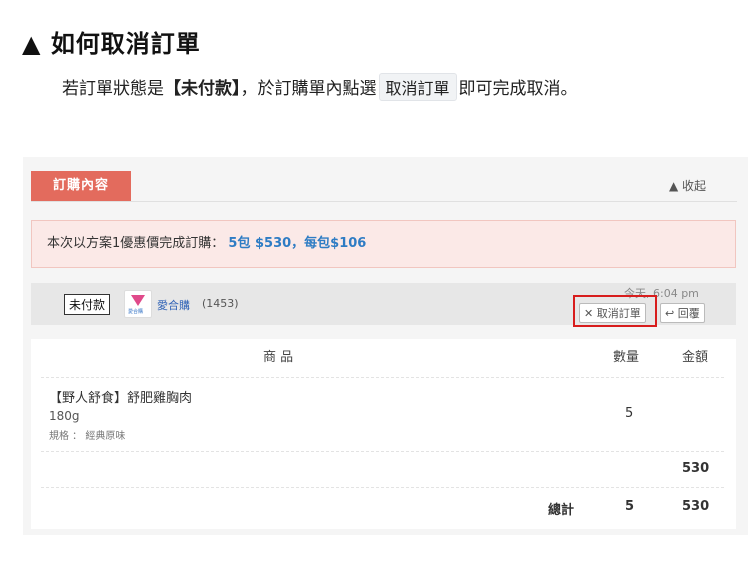 The image size is (748, 571). What do you see at coordinates (297, 243) in the screenshot?
I see `notice-highlight: 5包 $530，每包$106` at bounding box center [297, 243].